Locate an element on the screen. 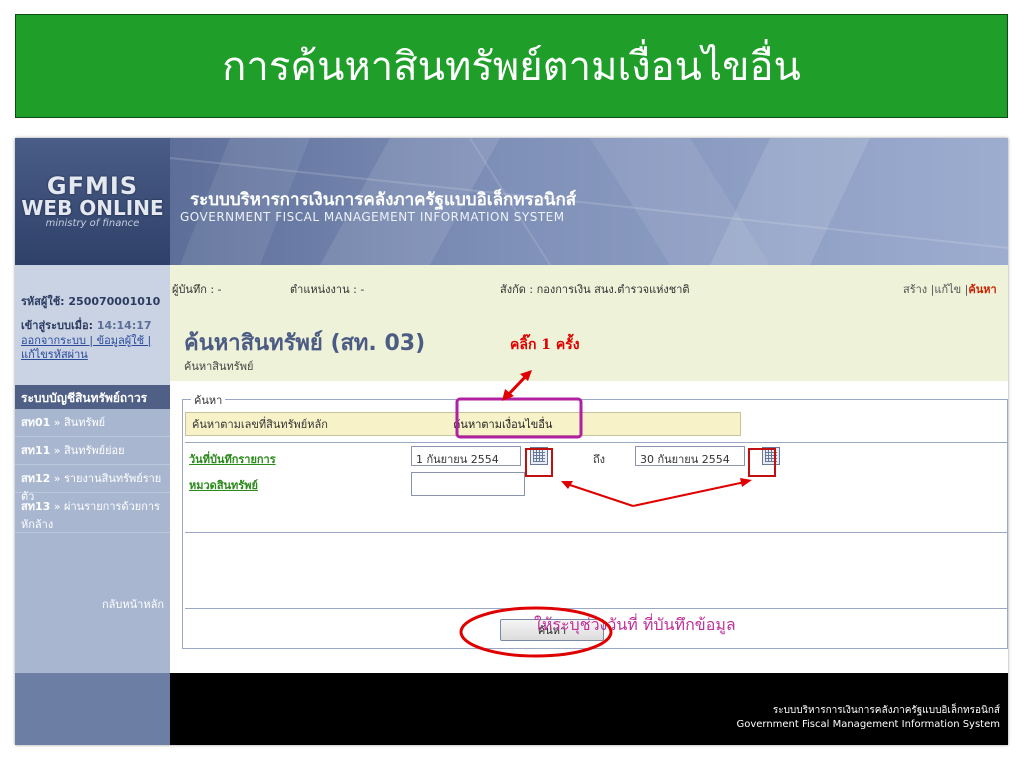  logo-line2: WEB ONLINE is located at coordinates (92, 208).